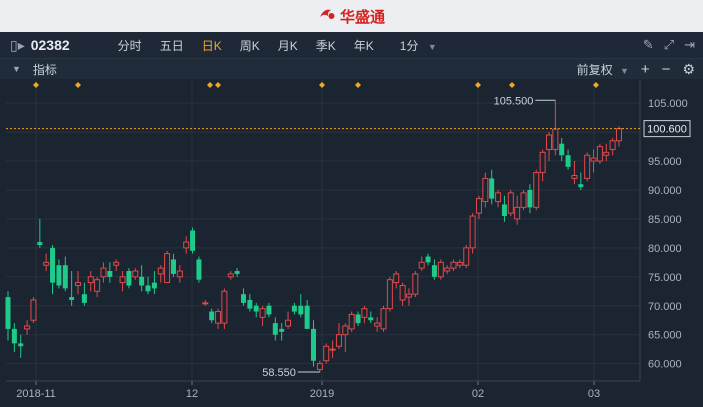  Describe the element at coordinates (16, 69) in the screenshot. I see `collapse-icon: ▼` at that location.